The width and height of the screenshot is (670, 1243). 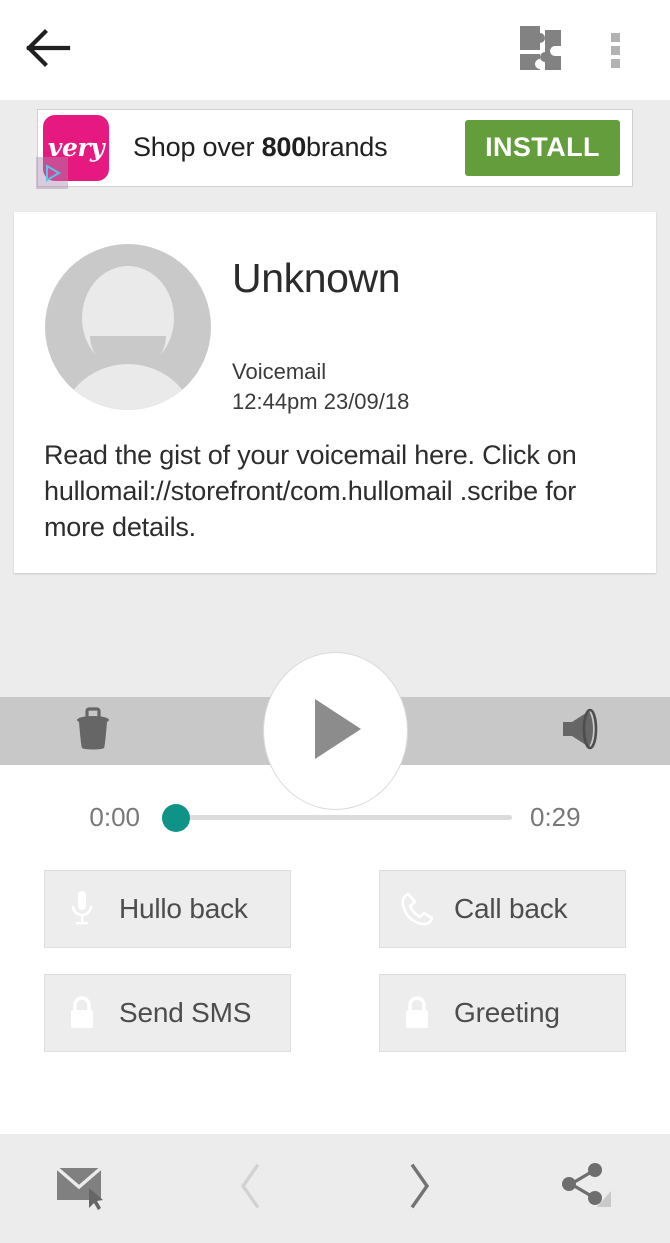 I want to click on play-button, so click(x=335, y=731).